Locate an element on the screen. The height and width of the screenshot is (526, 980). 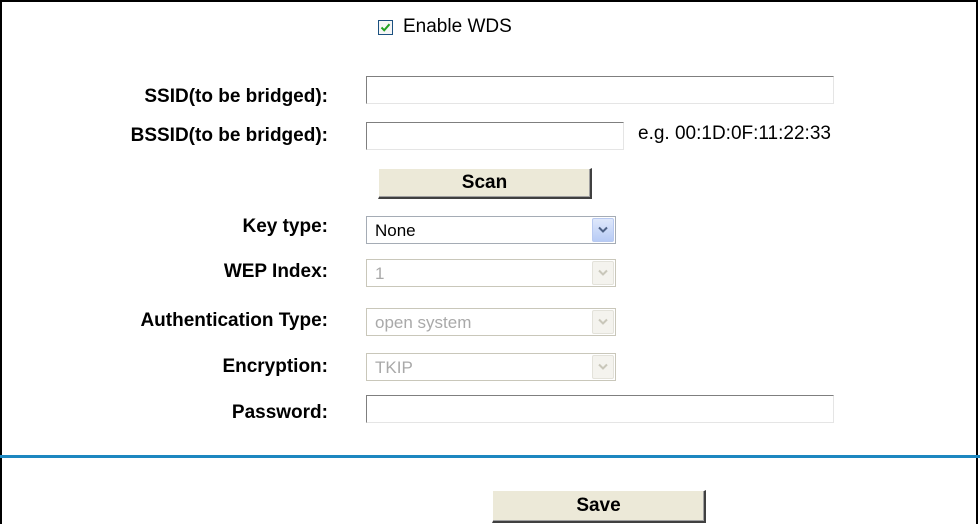
bssid-label: BSSID(to be bridged): is located at coordinates (229, 135).